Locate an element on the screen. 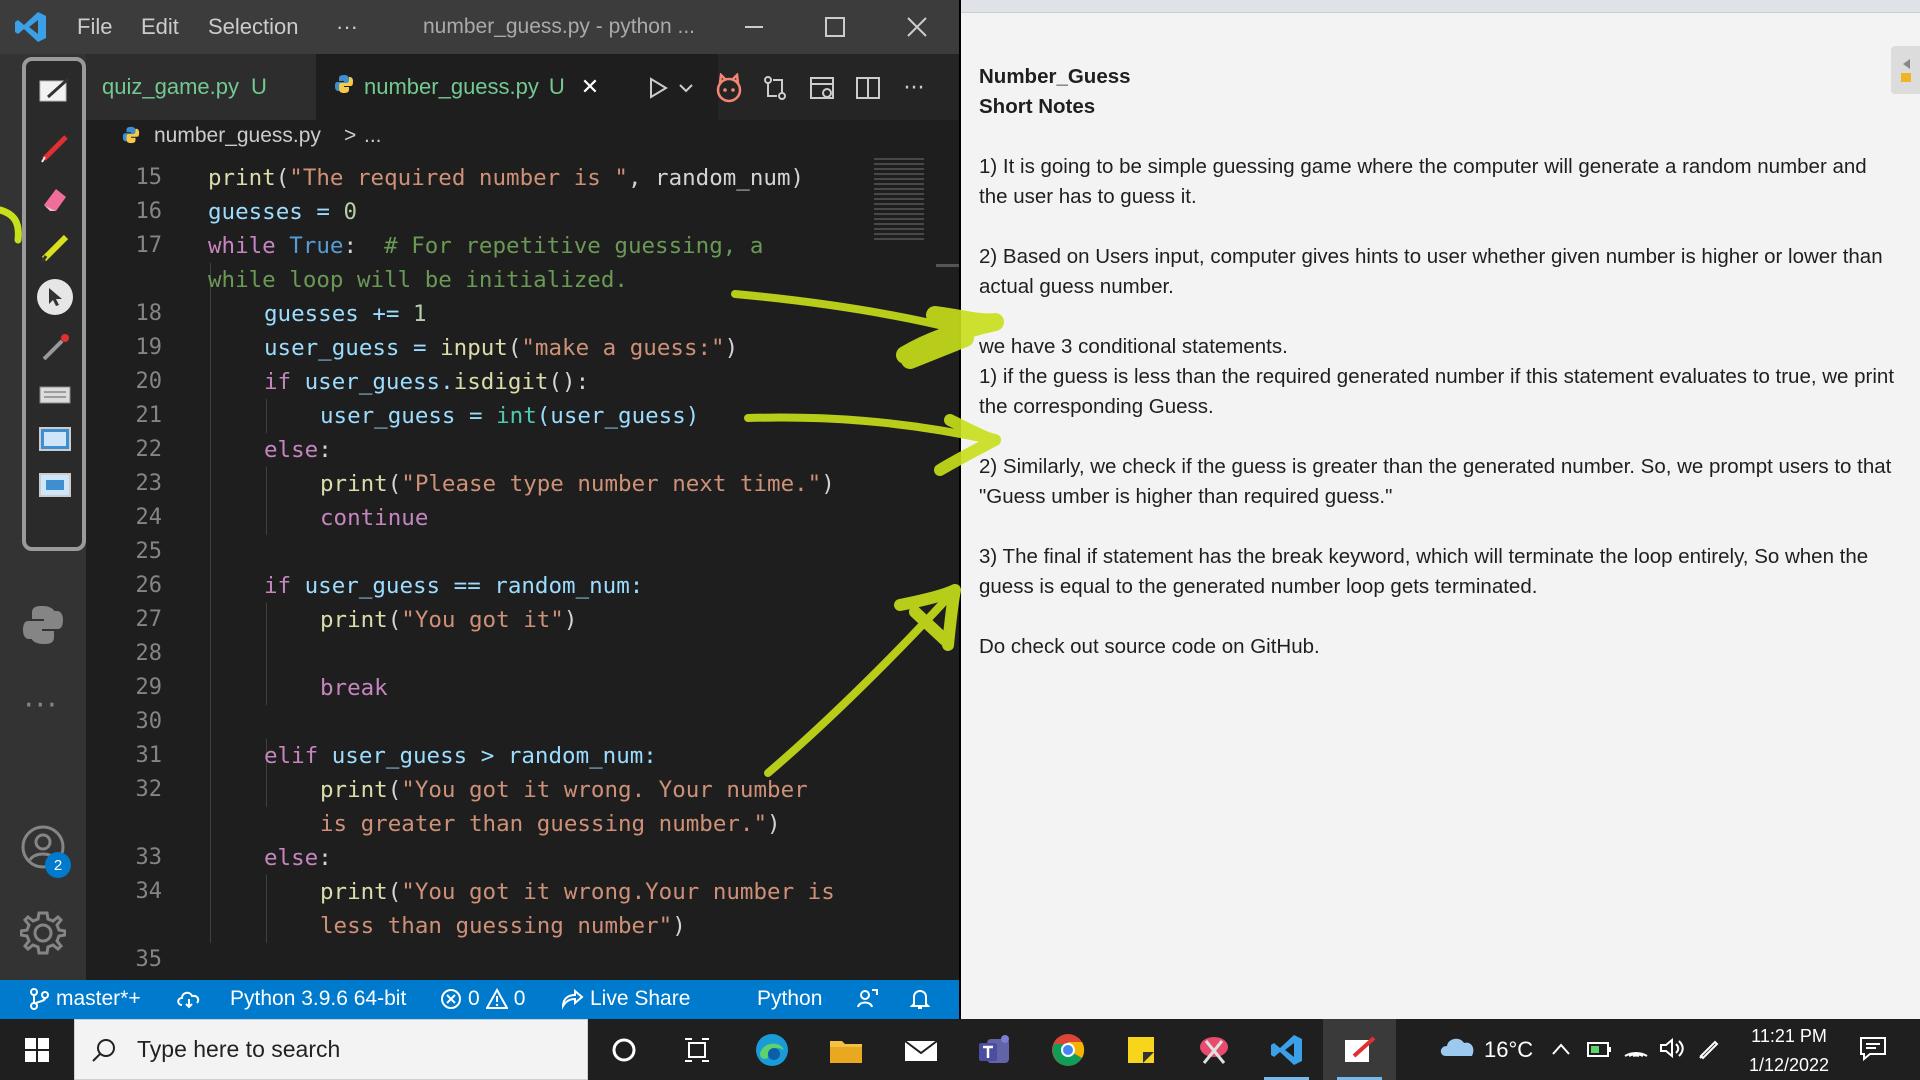  tab-quiz-game: quiz_game.py U is located at coordinates (201, 87).